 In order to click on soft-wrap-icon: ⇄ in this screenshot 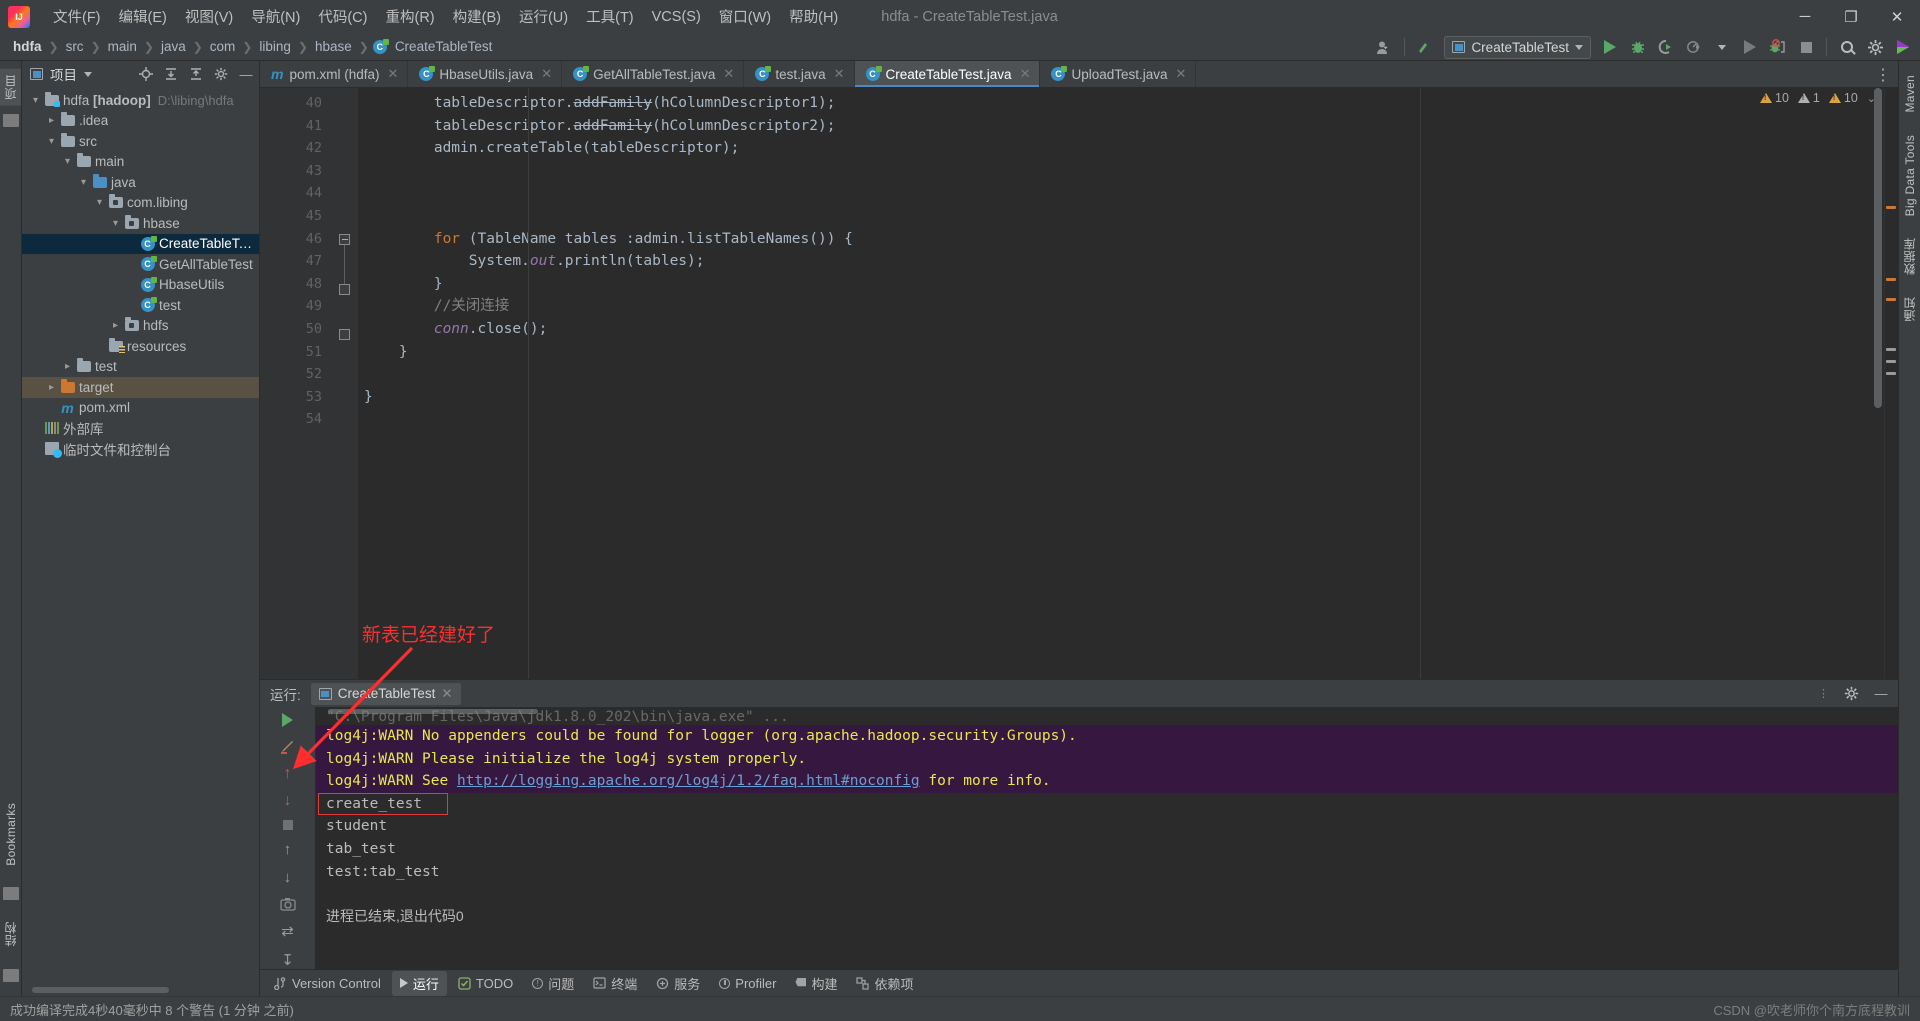, I will do `click(288, 931)`.